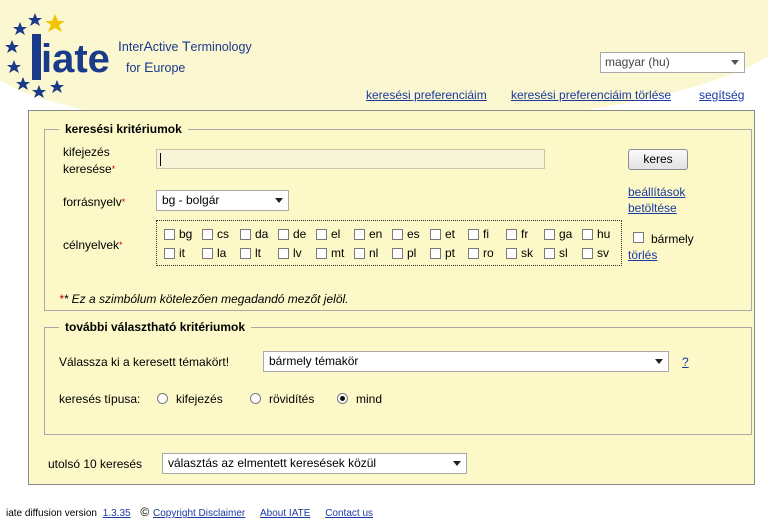 Image resolution: width=768 pixels, height=525 pixels. What do you see at coordinates (587, 234) in the screenshot?
I see `checkbox-hu` at bounding box center [587, 234].